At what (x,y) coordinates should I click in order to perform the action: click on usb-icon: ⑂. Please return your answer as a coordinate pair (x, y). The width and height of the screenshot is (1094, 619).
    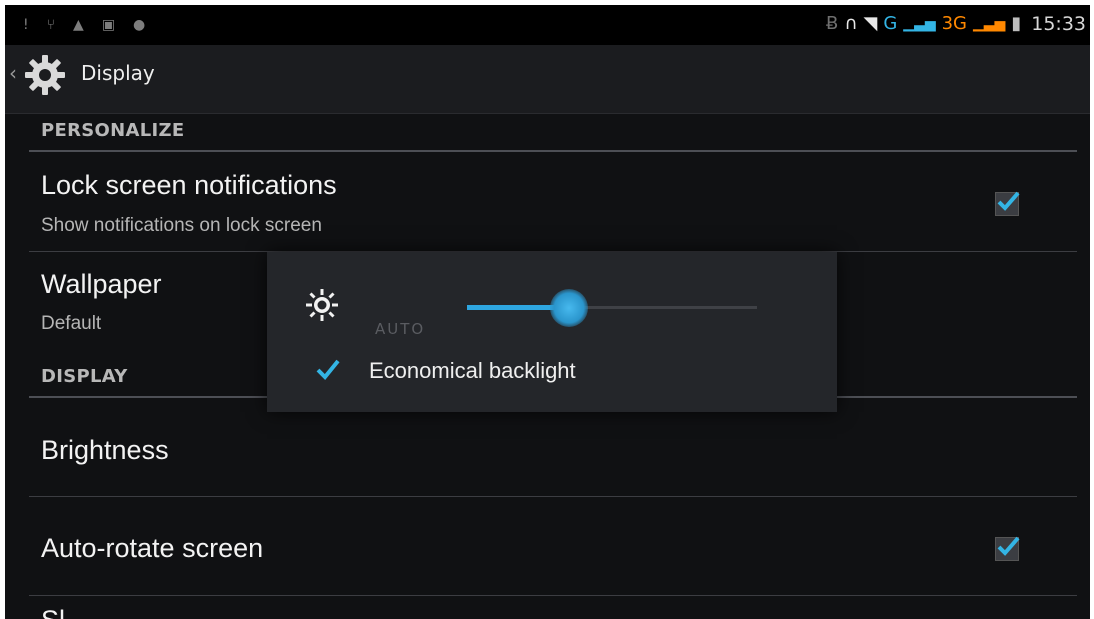
    Looking at the image, I should click on (51, 25).